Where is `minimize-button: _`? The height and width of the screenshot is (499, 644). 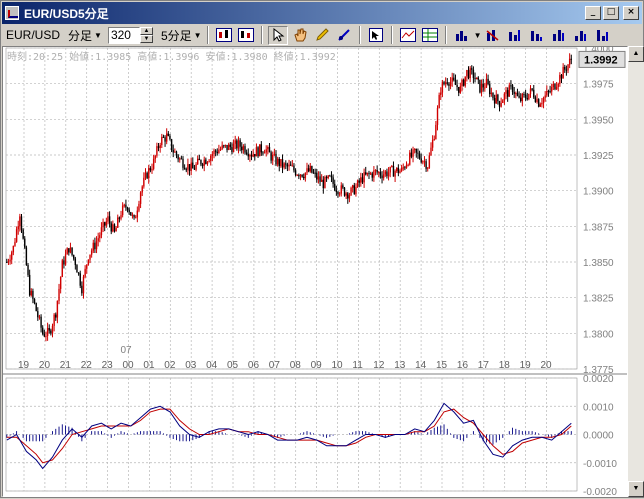
minimize-button: _ is located at coordinates (593, 13).